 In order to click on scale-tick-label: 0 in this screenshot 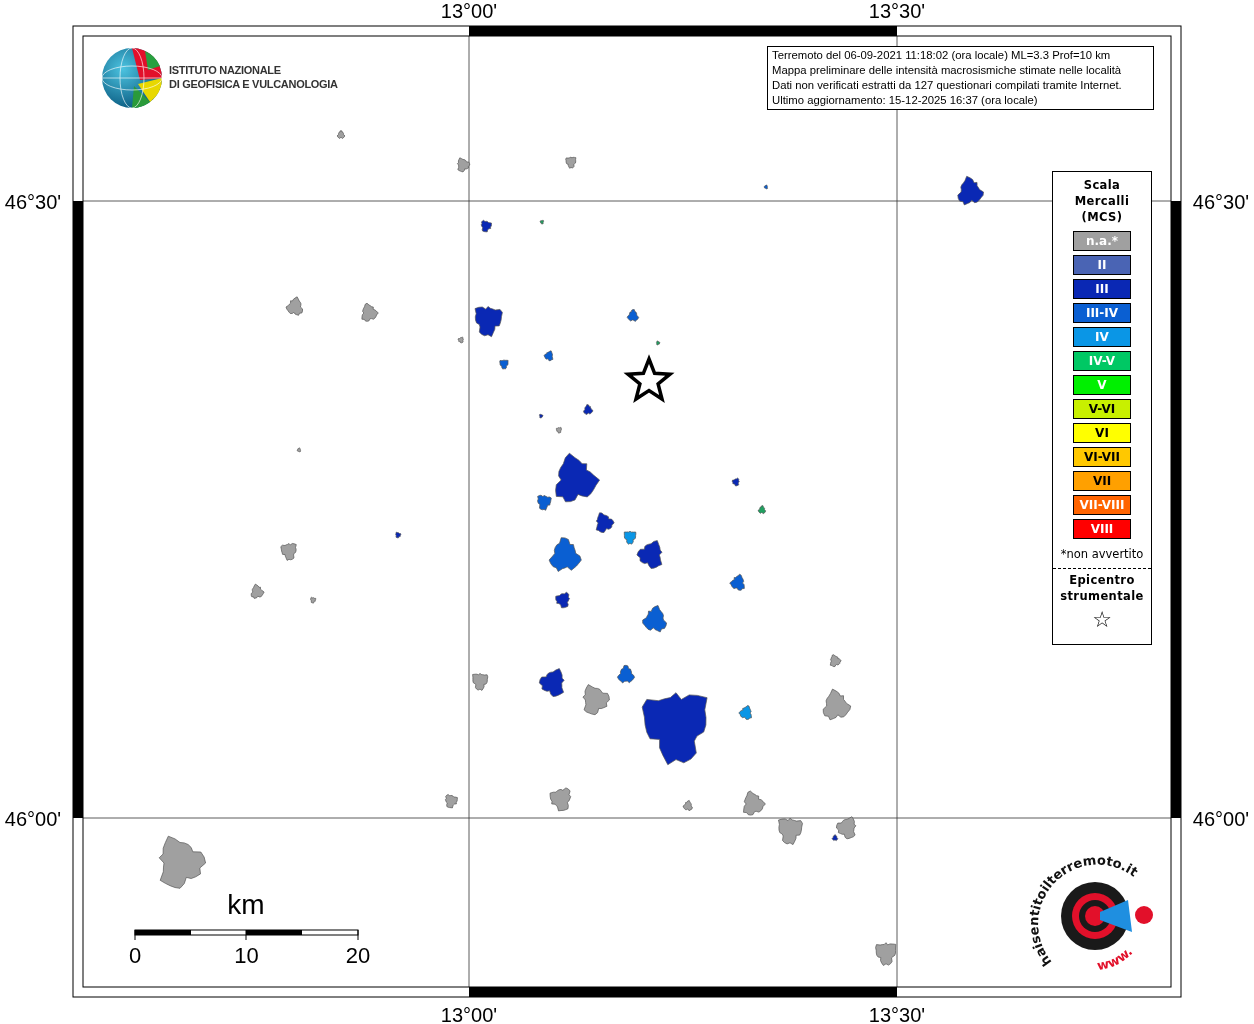, I will do `click(135, 955)`.